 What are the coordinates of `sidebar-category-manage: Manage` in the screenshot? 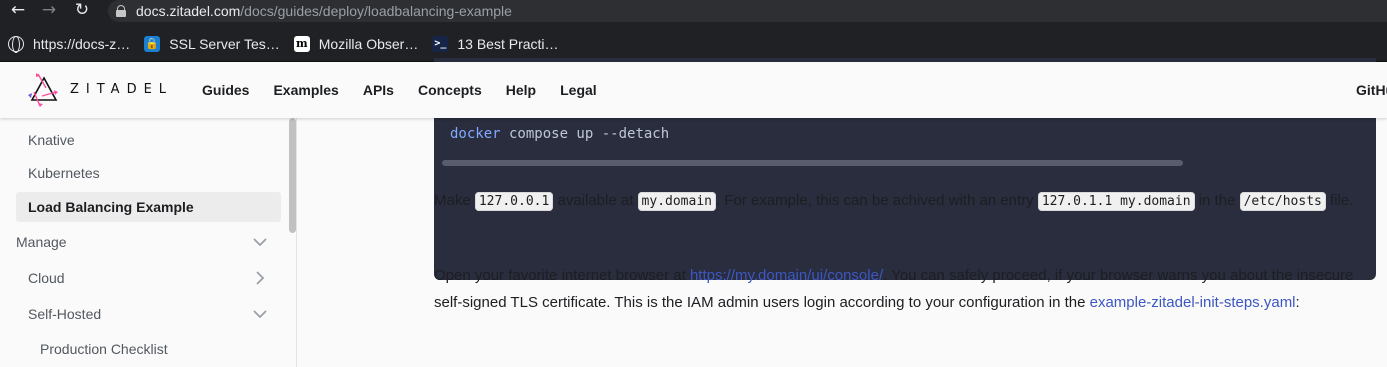 It's located at (148, 242).